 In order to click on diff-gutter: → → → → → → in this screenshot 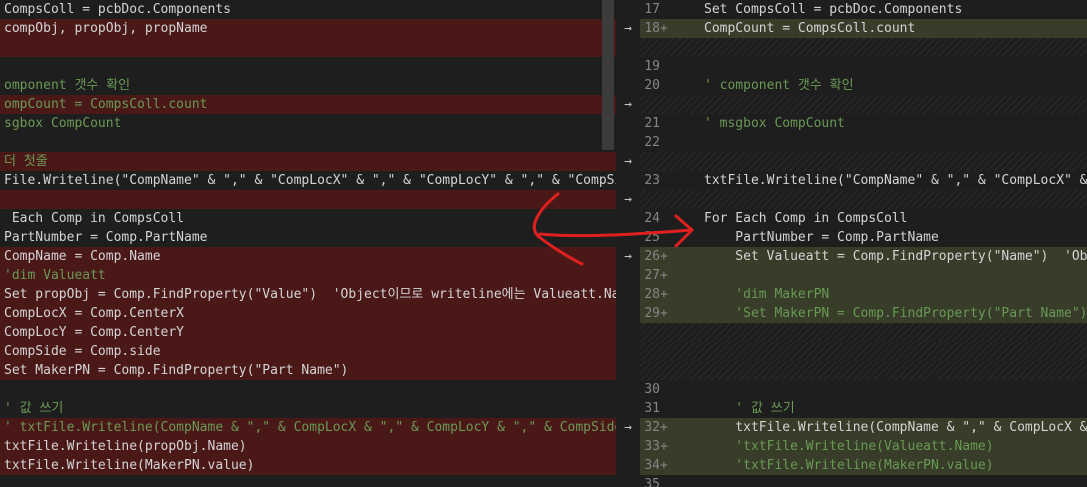, I will do `click(628, 243)`.